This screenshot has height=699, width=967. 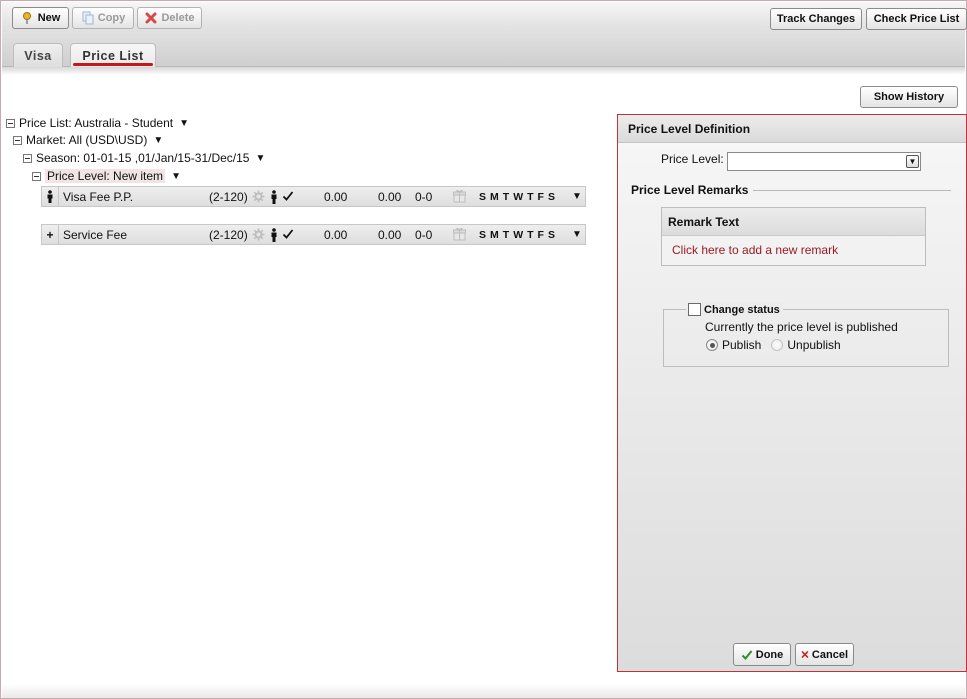 I want to click on check-price-list-label: Check Price List, so click(x=916, y=19).